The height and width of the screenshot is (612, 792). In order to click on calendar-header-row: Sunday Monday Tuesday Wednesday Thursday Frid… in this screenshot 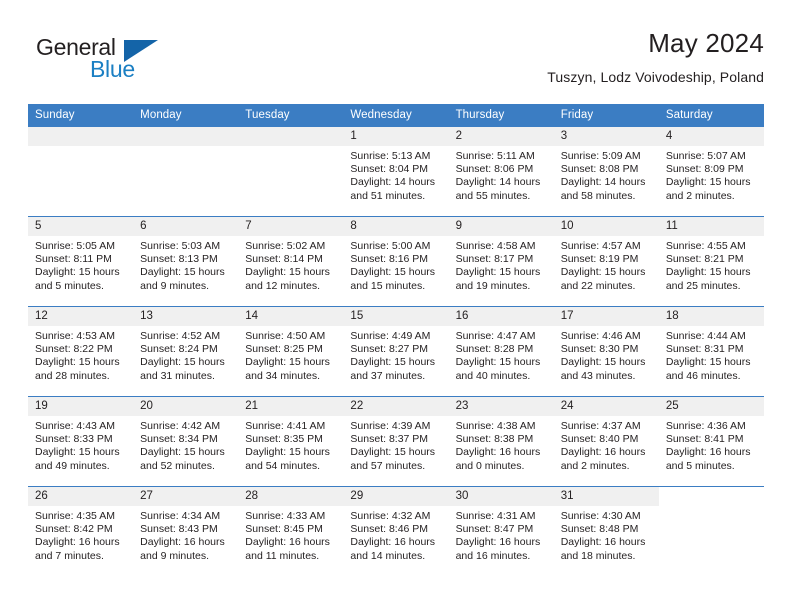, I will do `click(396, 115)`.